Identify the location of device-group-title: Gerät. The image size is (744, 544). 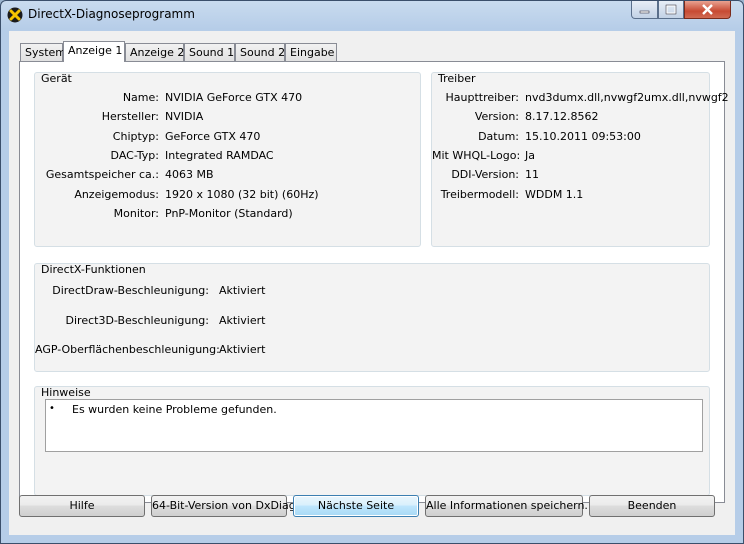
(56, 78).